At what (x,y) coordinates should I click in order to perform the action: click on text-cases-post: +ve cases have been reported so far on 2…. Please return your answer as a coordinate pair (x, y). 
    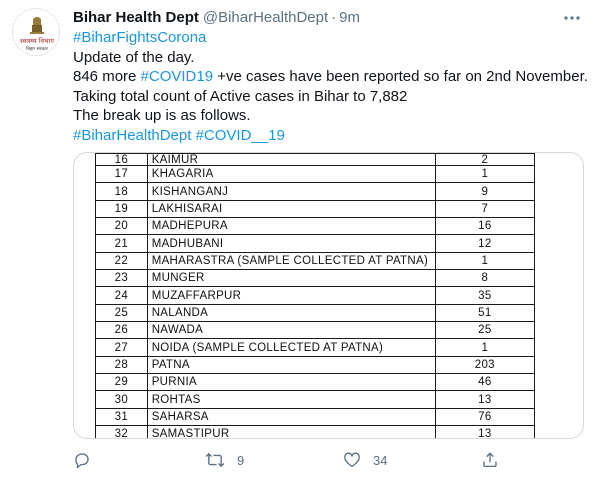
    Looking at the image, I should click on (400, 76).